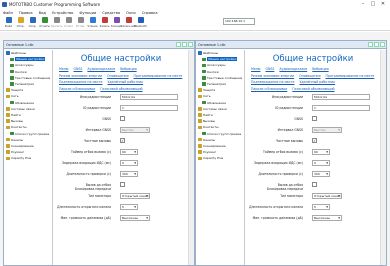 This screenshot has width=390, height=266. I want to click on toolbar-button: Отчеты, so click(44, 23).